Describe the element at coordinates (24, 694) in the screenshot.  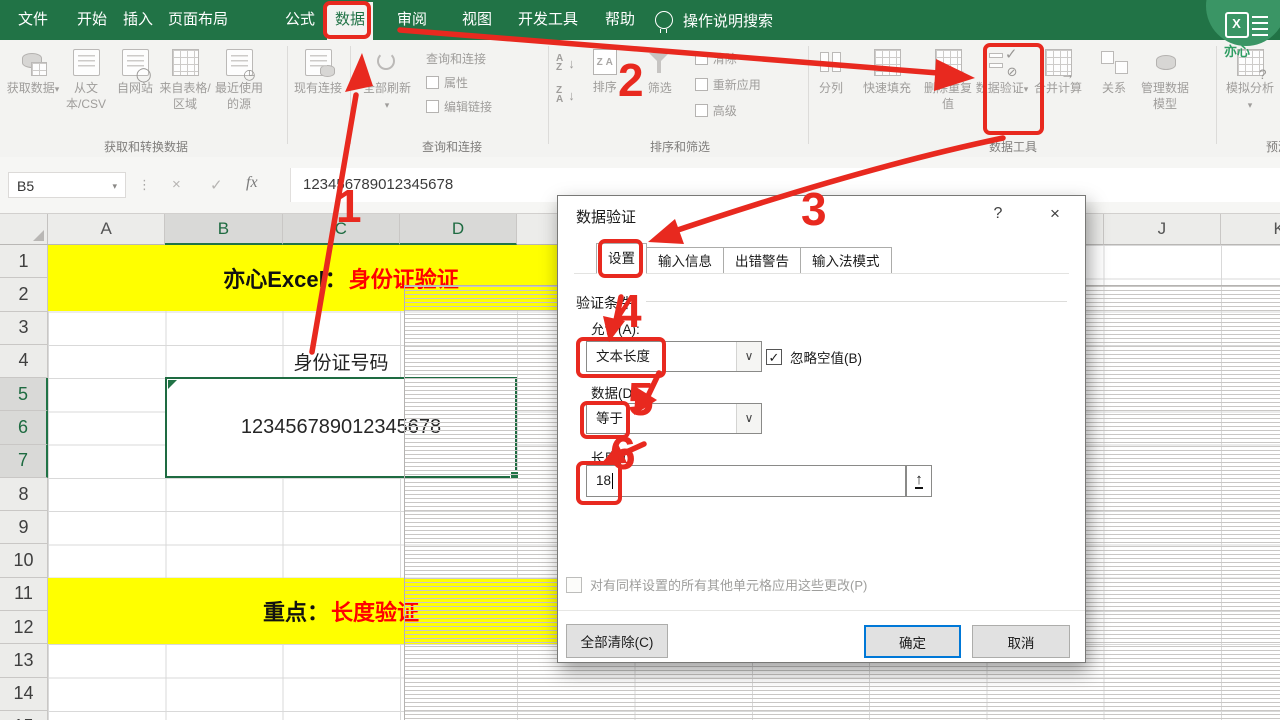
I see `row-header-14: 14` at that location.